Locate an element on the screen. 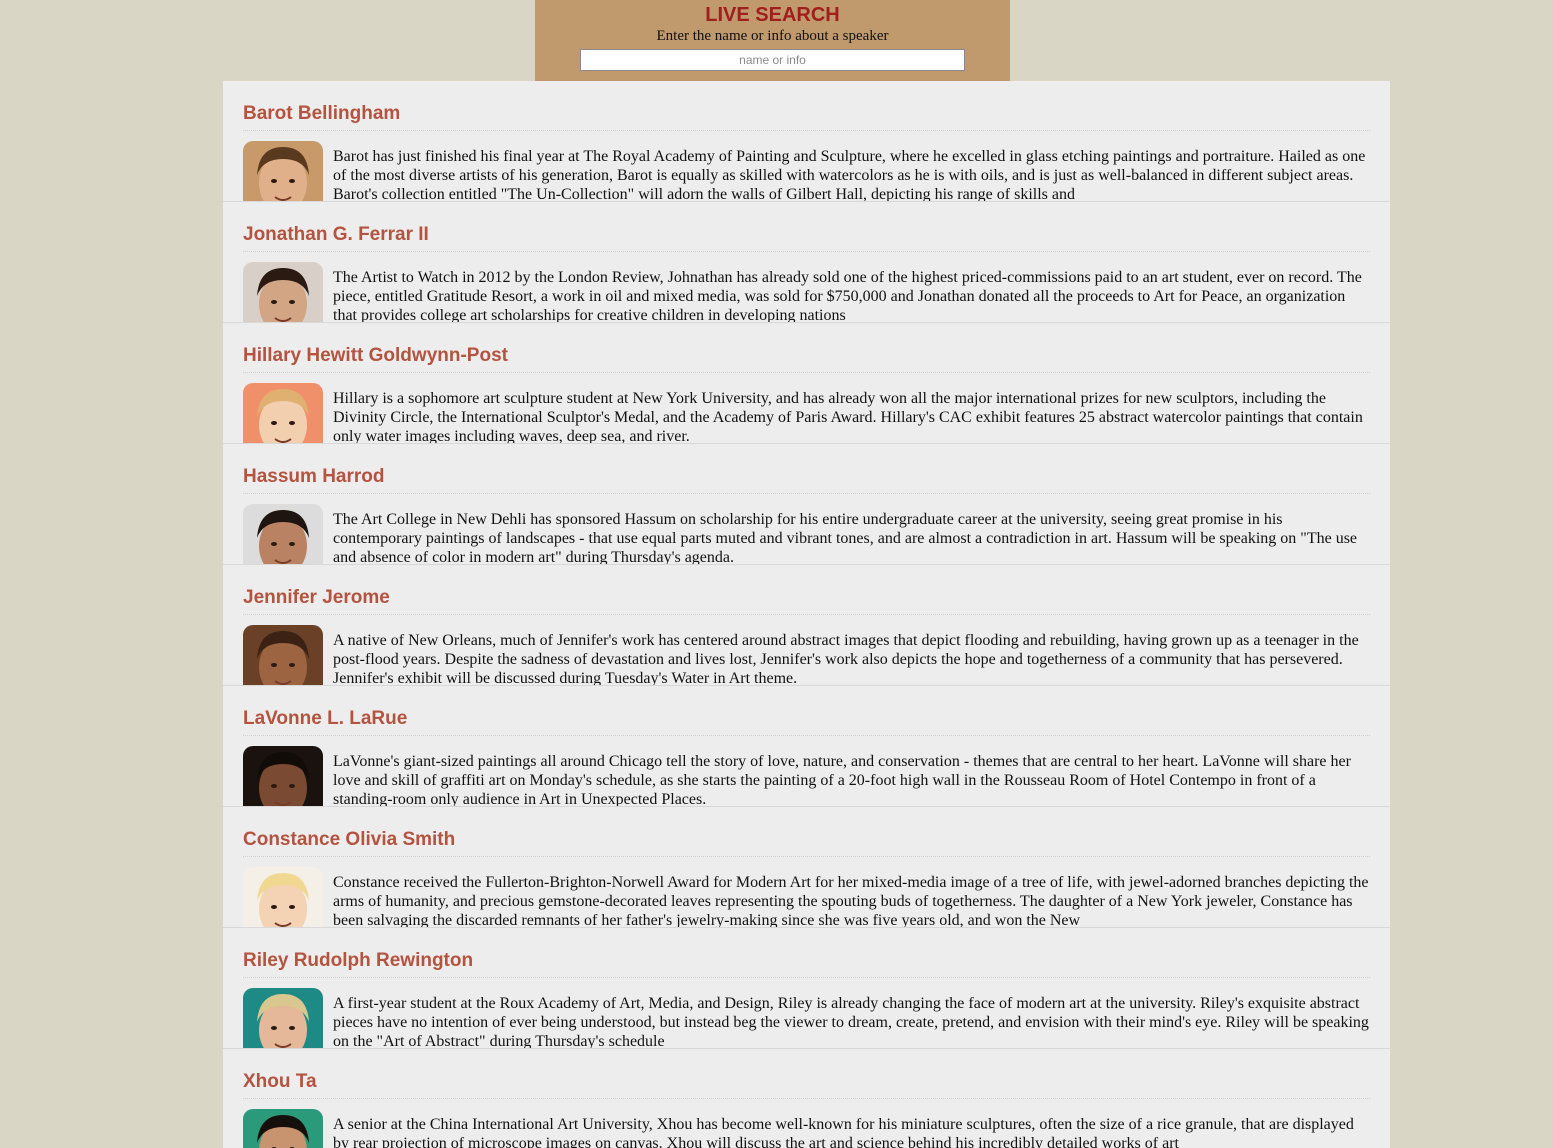  speaker-name: Xhou Ta is located at coordinates (280, 1082).